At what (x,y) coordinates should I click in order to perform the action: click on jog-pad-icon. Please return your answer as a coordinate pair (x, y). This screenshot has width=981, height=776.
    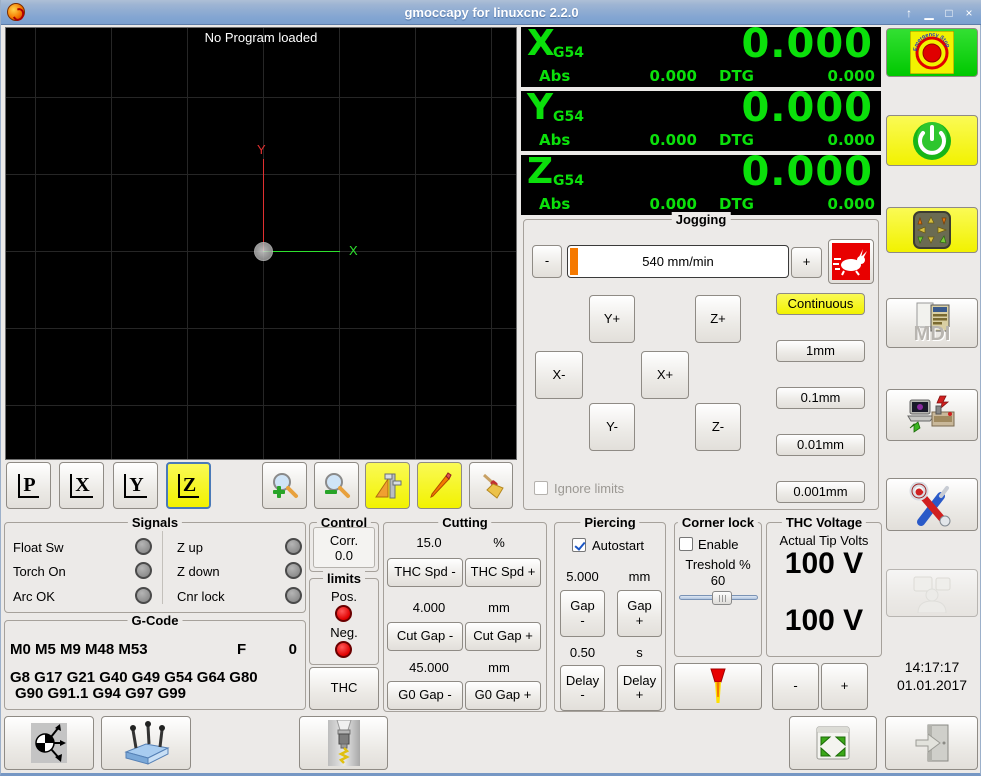
    Looking at the image, I should click on (932, 230).